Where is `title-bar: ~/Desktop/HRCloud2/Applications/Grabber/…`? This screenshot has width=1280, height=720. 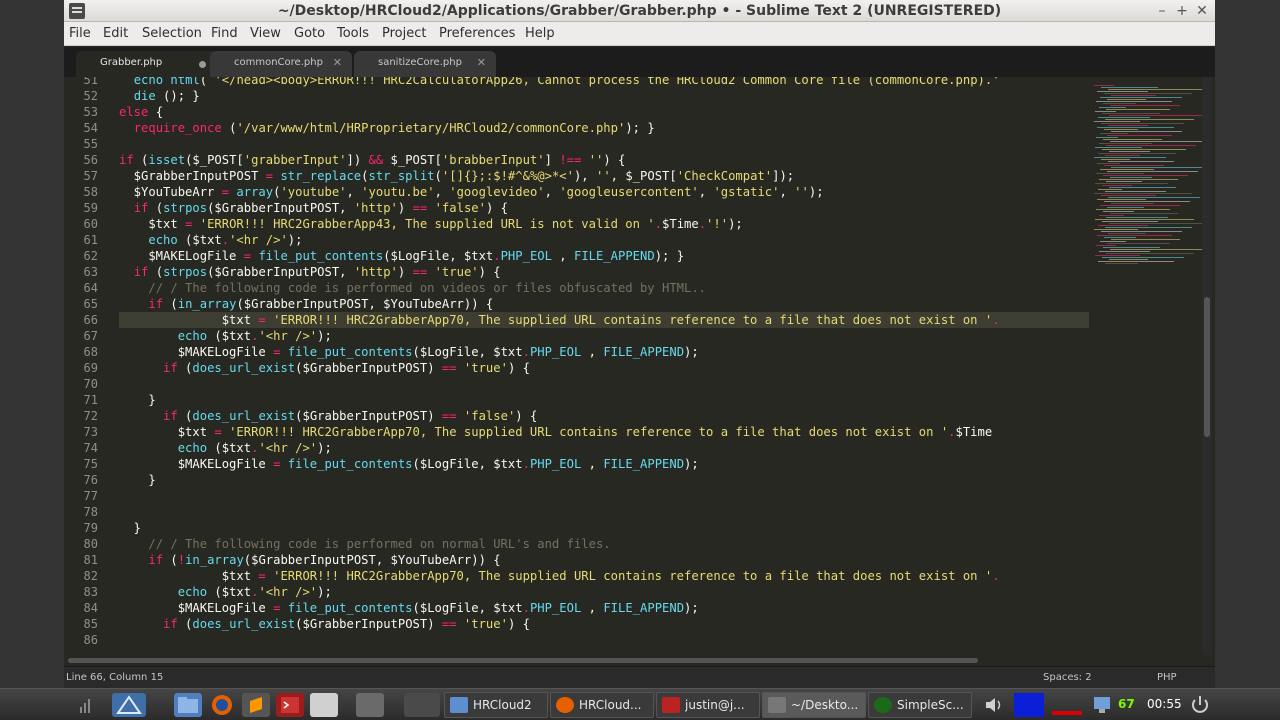
title-bar: ~/Desktop/HRCloud2/Applications/Grabber/… is located at coordinates (639, 11).